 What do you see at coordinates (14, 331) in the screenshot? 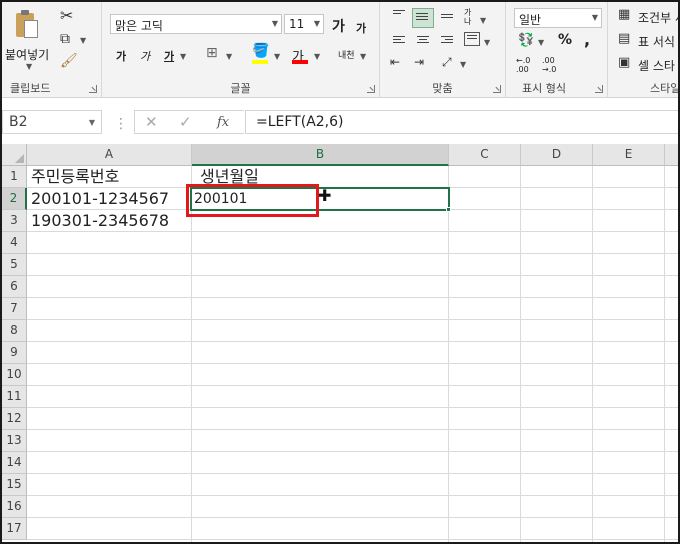
I see `row-header-8: 8` at bounding box center [14, 331].